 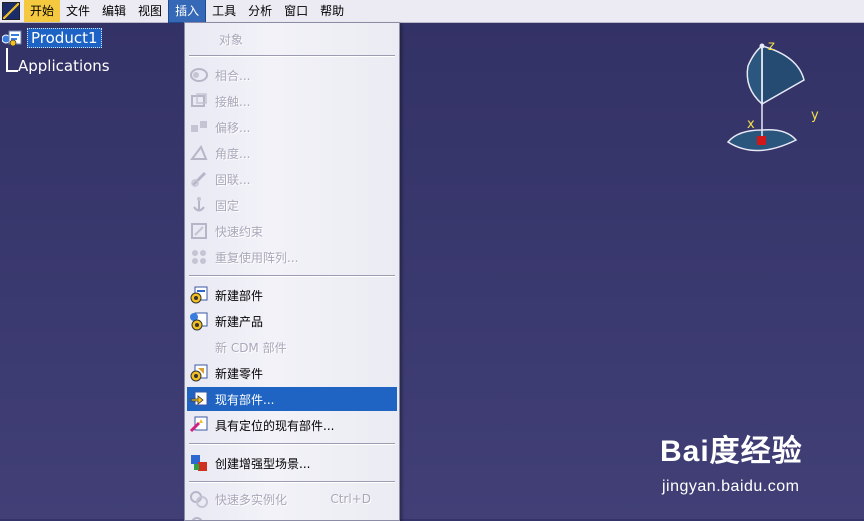 What do you see at coordinates (199, 179) in the screenshot?
I see `fix-together-icon` at bounding box center [199, 179].